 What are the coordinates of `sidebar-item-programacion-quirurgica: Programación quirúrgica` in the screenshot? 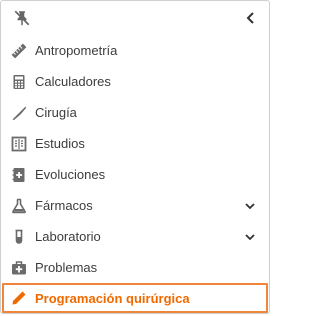 It's located at (135, 298).